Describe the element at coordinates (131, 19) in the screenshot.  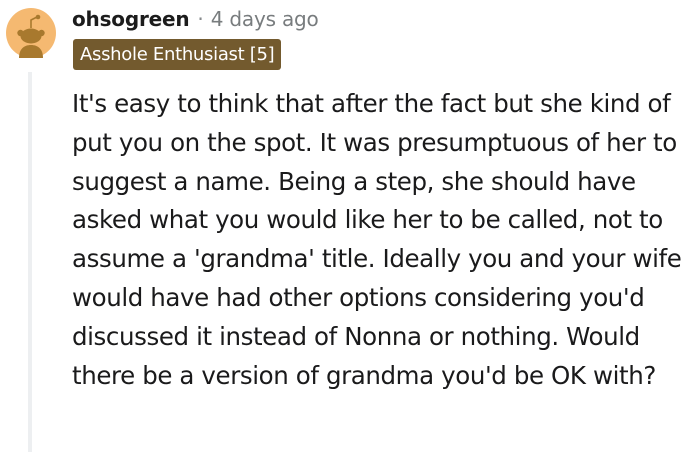
I see `comment-author: ohsogreen` at that location.